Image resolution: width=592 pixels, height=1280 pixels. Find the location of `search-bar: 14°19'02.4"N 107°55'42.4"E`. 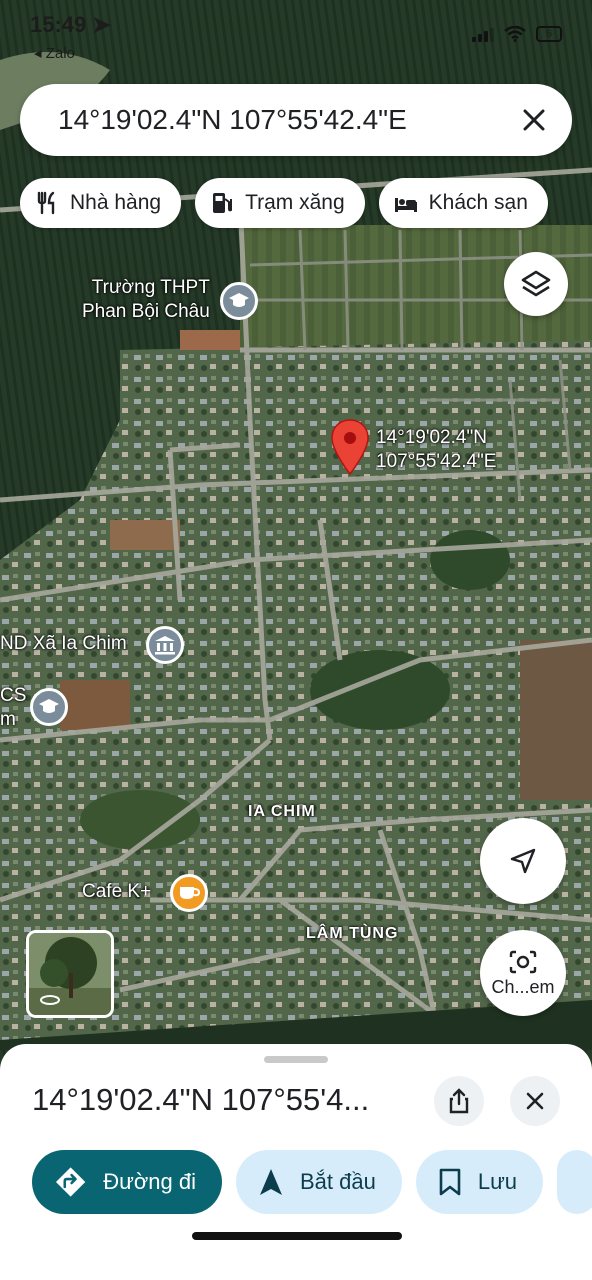

search-bar: 14°19'02.4"N 107°55'42.4"E is located at coordinates (296, 120).